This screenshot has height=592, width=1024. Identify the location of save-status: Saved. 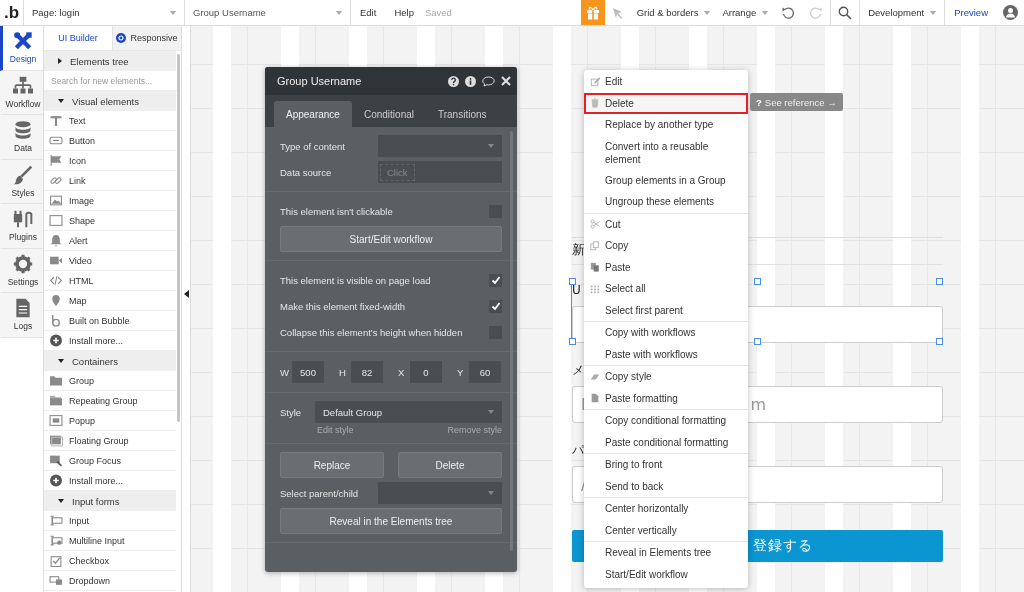
(438, 12).